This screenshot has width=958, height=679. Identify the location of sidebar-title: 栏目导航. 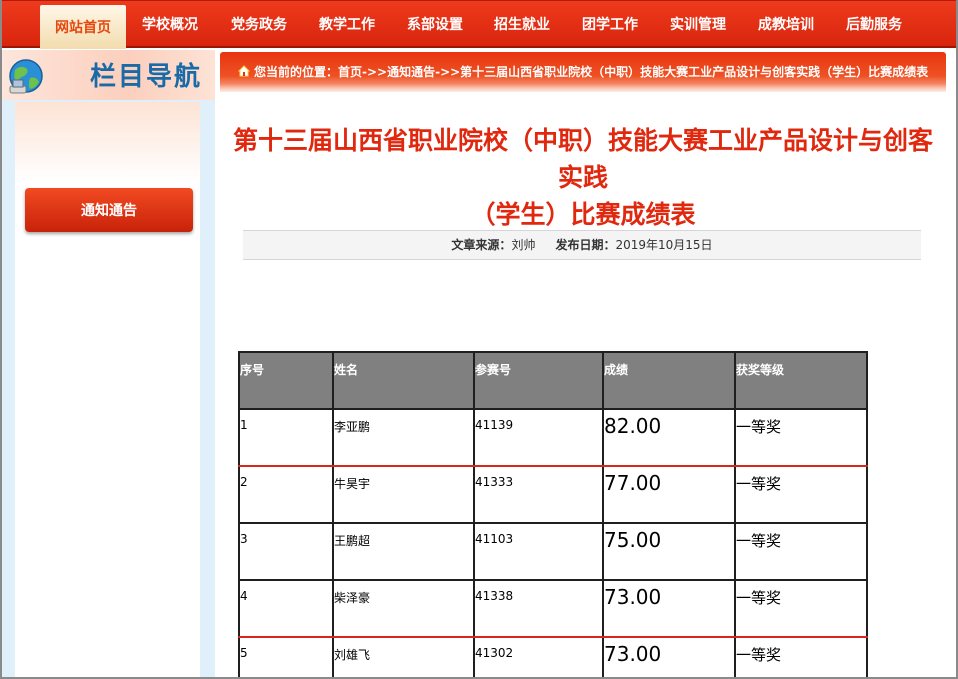
(146, 77).